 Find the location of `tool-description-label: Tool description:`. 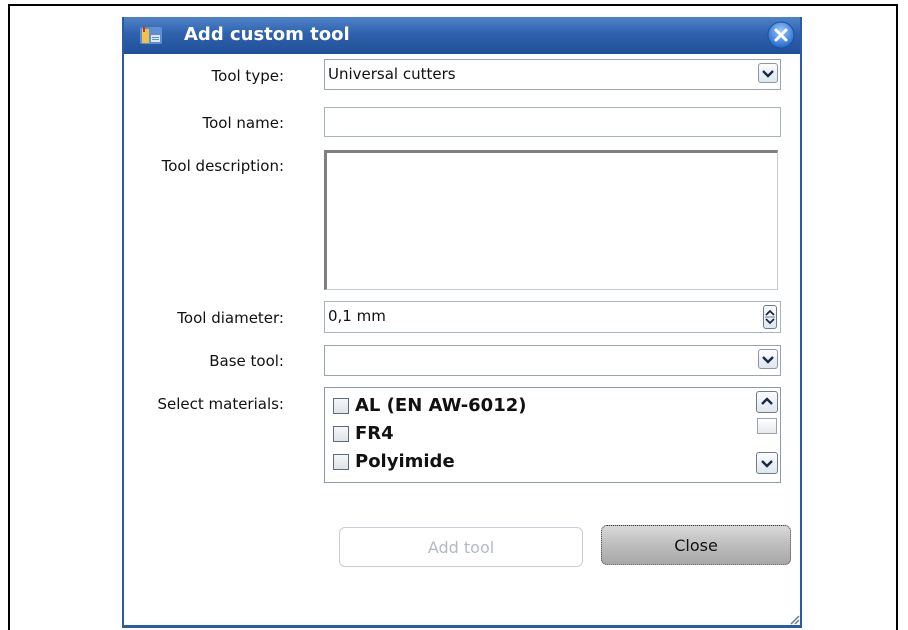

tool-description-label: Tool description: is located at coordinates (222, 166).